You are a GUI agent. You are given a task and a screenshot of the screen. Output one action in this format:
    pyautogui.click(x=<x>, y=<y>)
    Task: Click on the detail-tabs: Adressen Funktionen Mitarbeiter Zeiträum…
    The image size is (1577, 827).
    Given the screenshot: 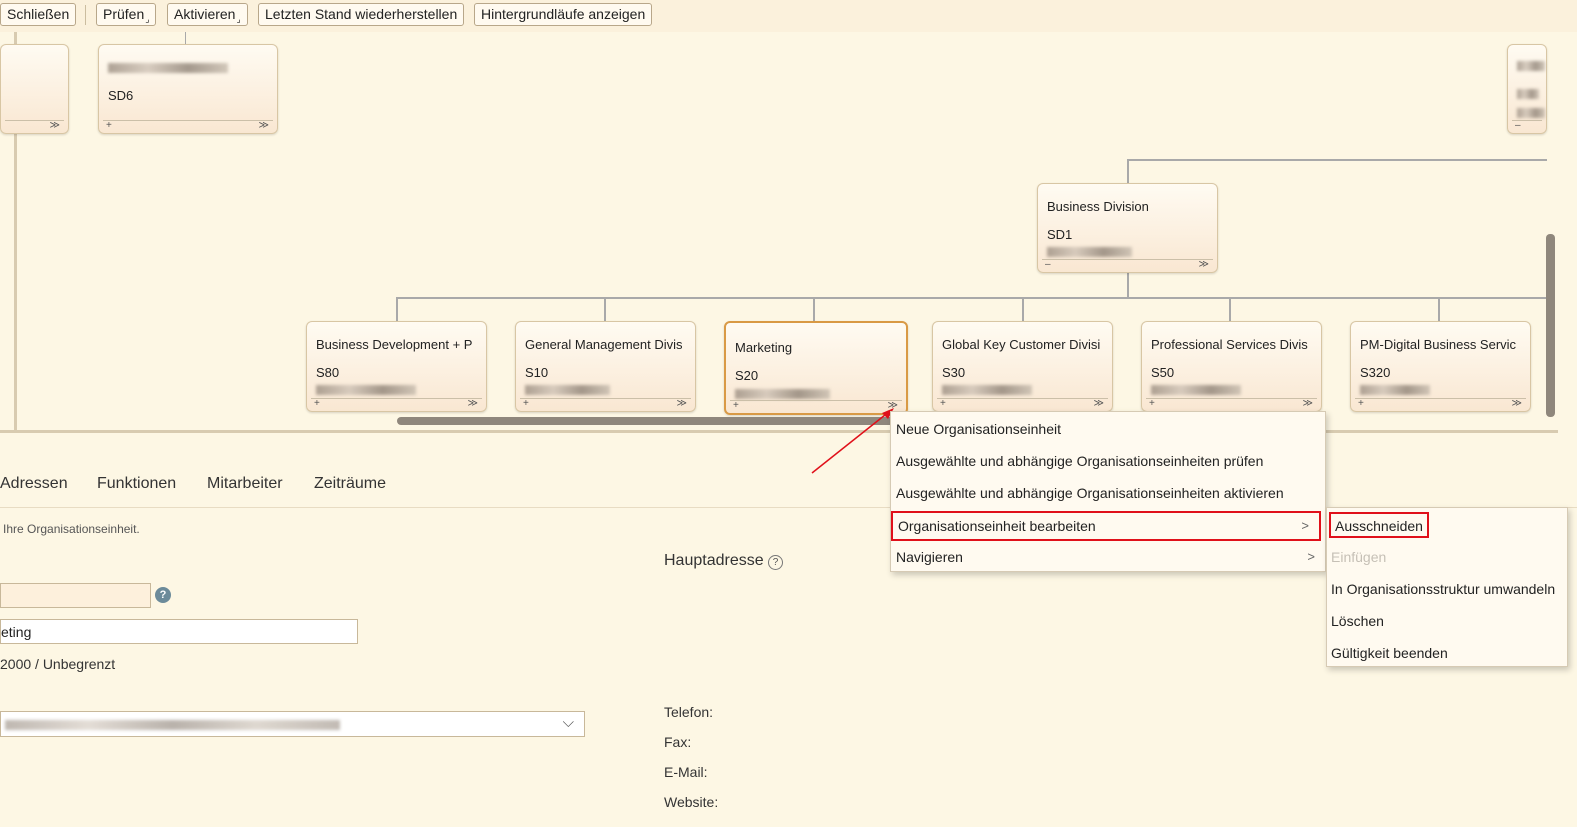 What is the action you would take?
    pyautogui.click(x=450, y=485)
    